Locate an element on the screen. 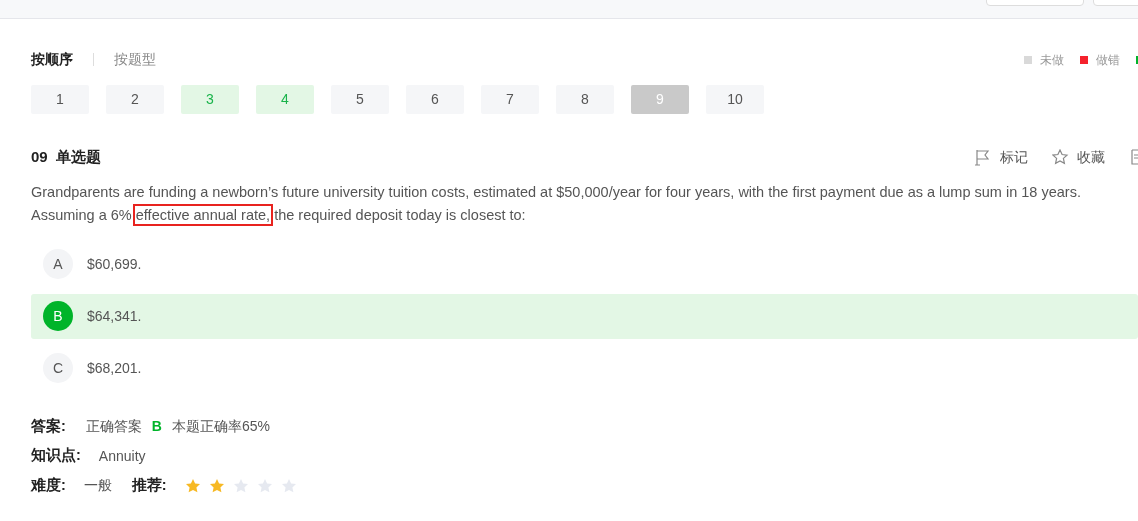  question-number-button: 2 is located at coordinates (135, 99).